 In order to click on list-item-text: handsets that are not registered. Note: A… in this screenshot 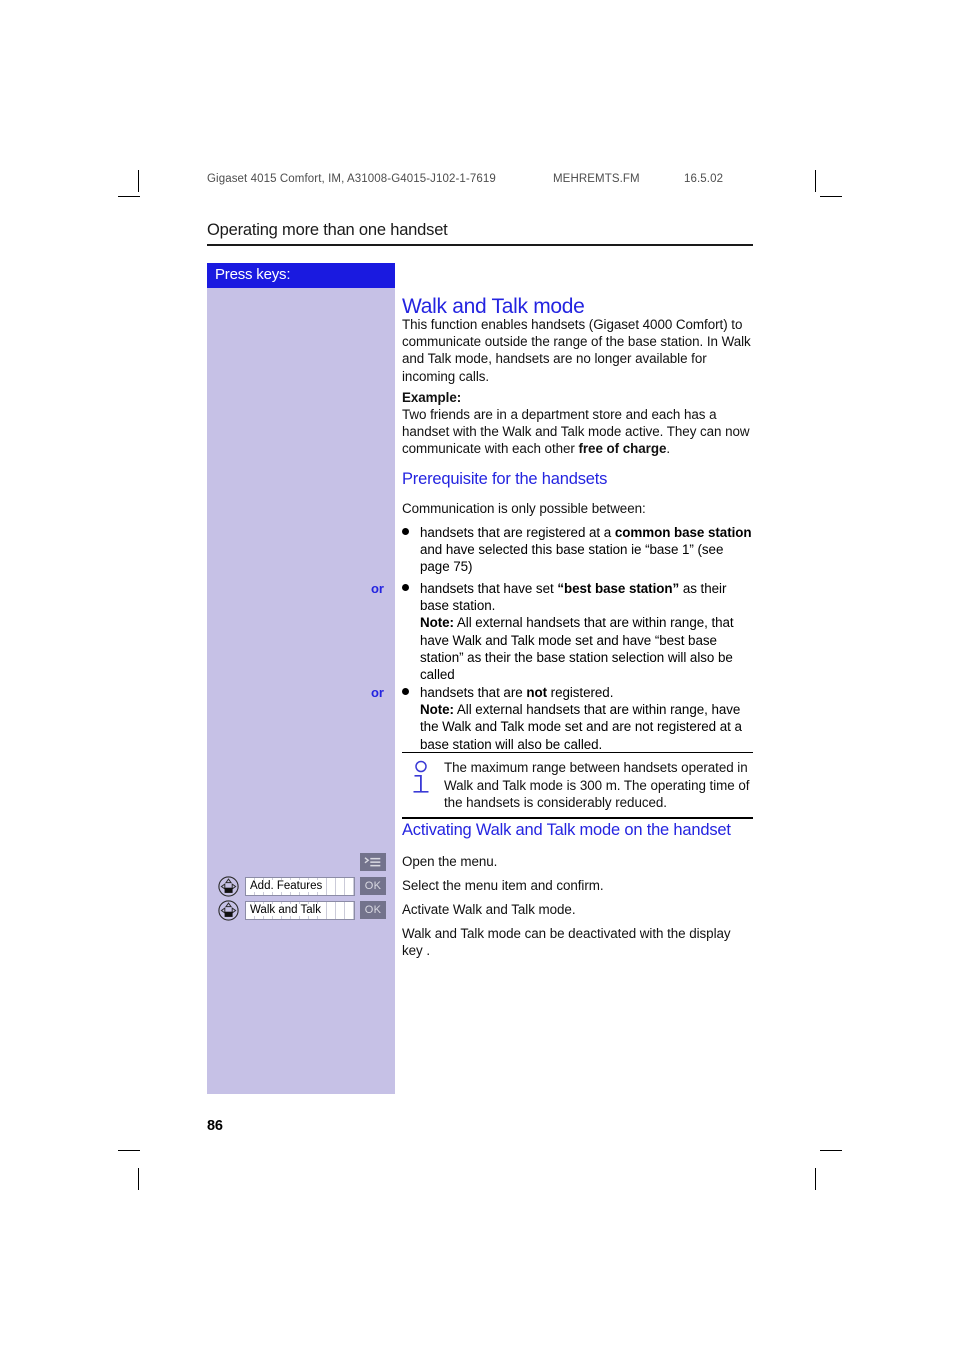, I will do `click(581, 718)`.